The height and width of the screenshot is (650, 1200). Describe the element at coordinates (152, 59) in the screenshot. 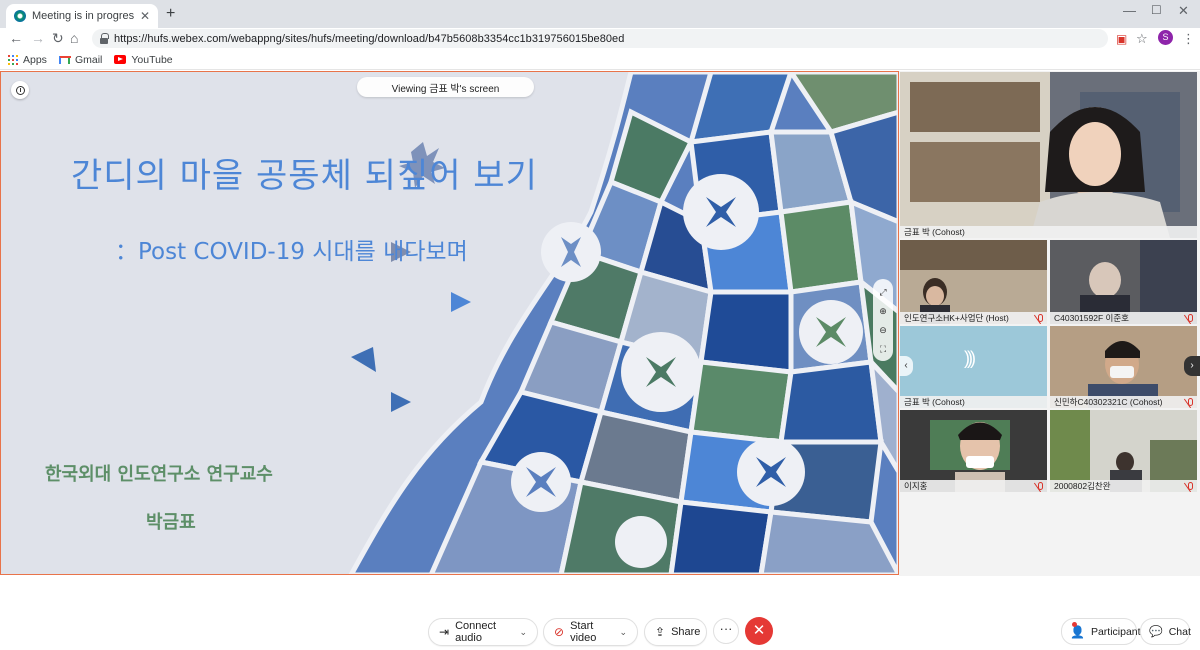

I see `bookmark-label: YouTube` at that location.